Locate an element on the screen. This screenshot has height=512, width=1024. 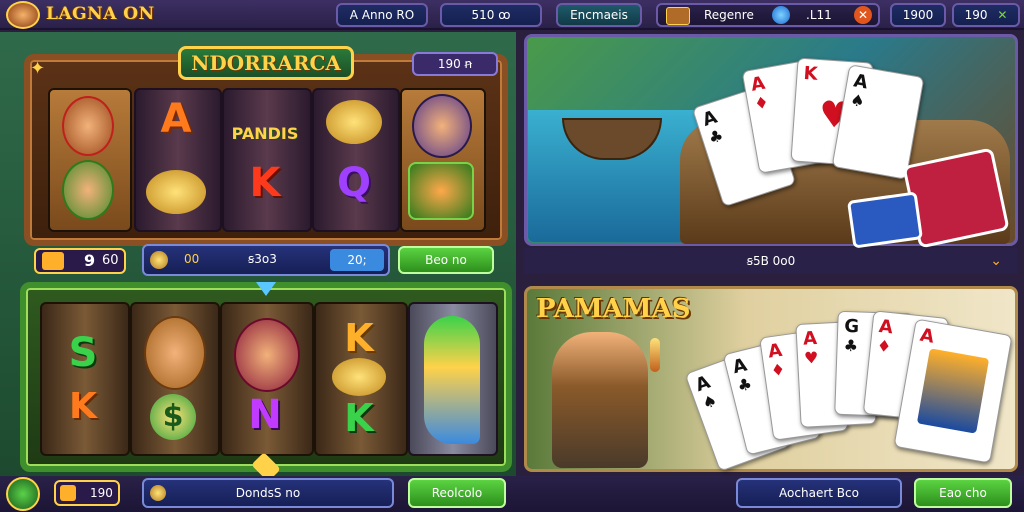
win-left: 00 is located at coordinates (192, 259).